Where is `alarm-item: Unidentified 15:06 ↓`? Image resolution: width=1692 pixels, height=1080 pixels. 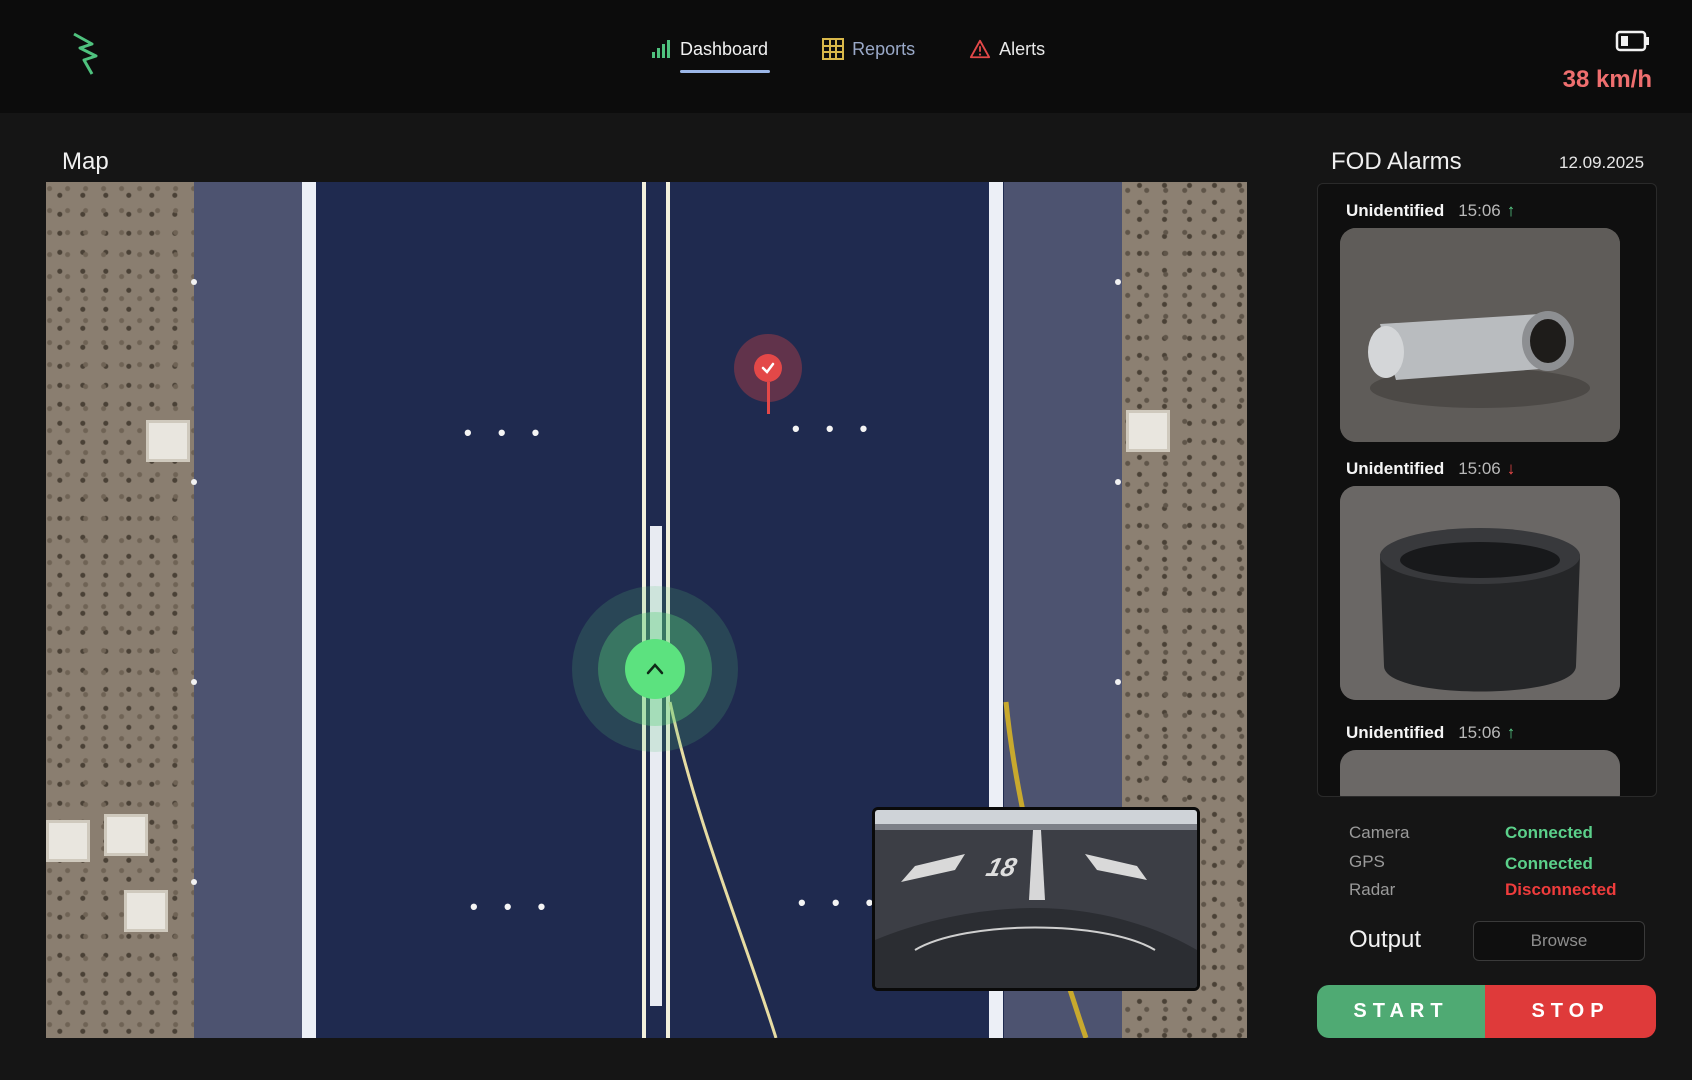
alarm-item: Unidentified 15:06 ↓ is located at coordinates (1488, 579).